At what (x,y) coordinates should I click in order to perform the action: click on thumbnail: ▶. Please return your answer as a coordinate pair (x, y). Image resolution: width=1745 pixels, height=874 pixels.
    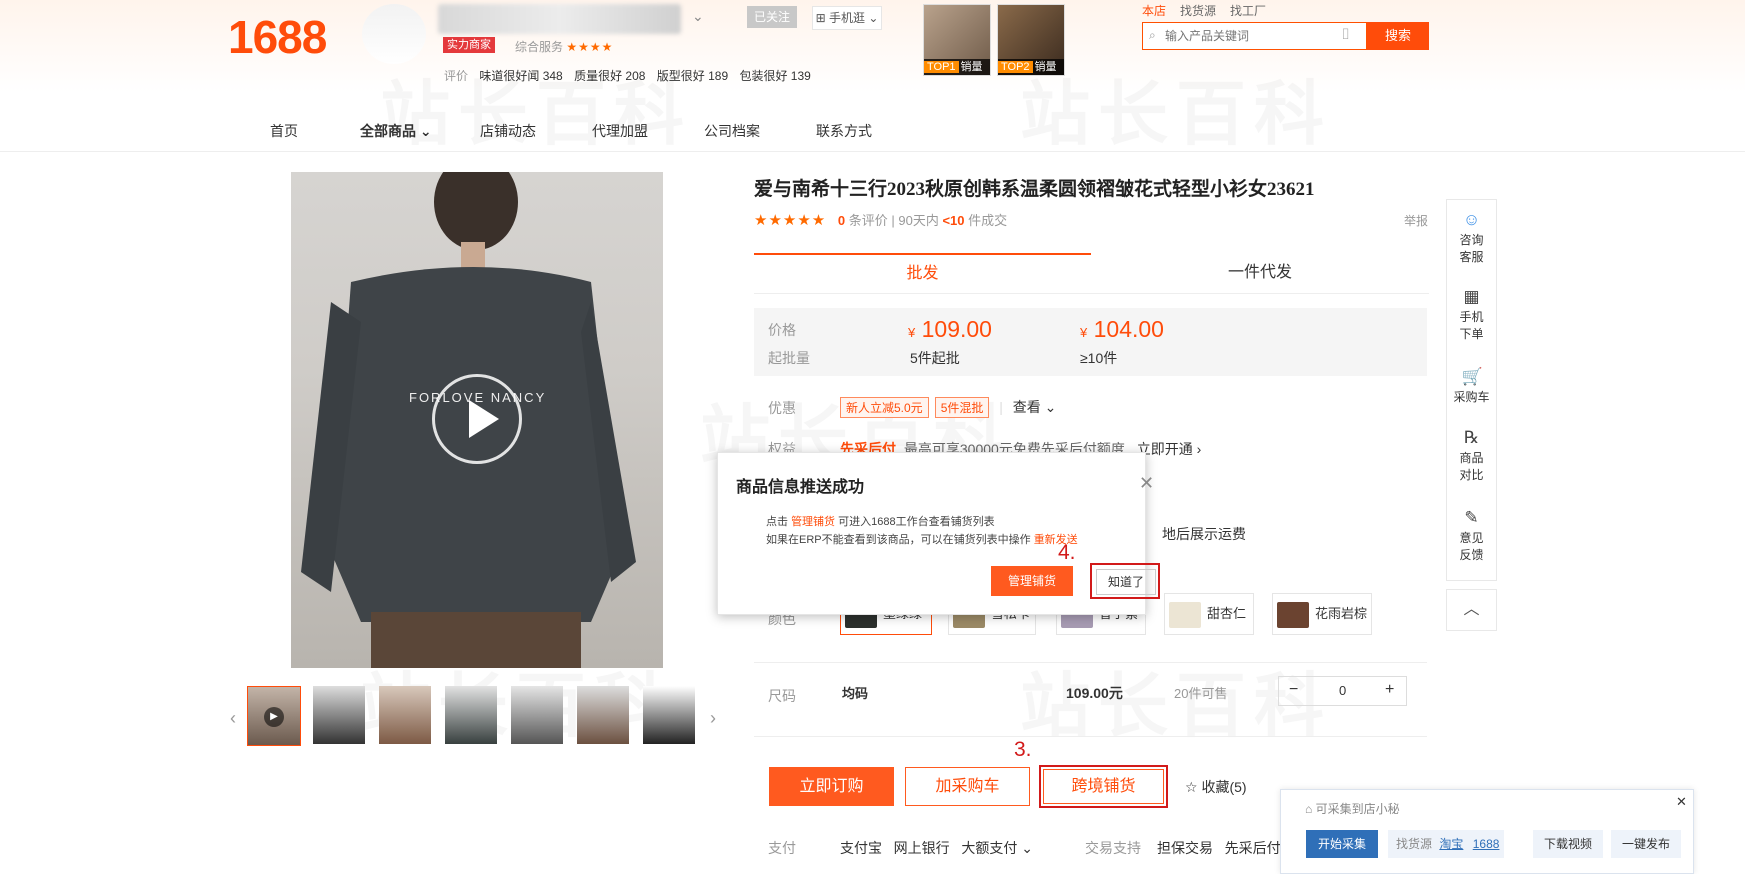
    Looking at the image, I should click on (274, 716).